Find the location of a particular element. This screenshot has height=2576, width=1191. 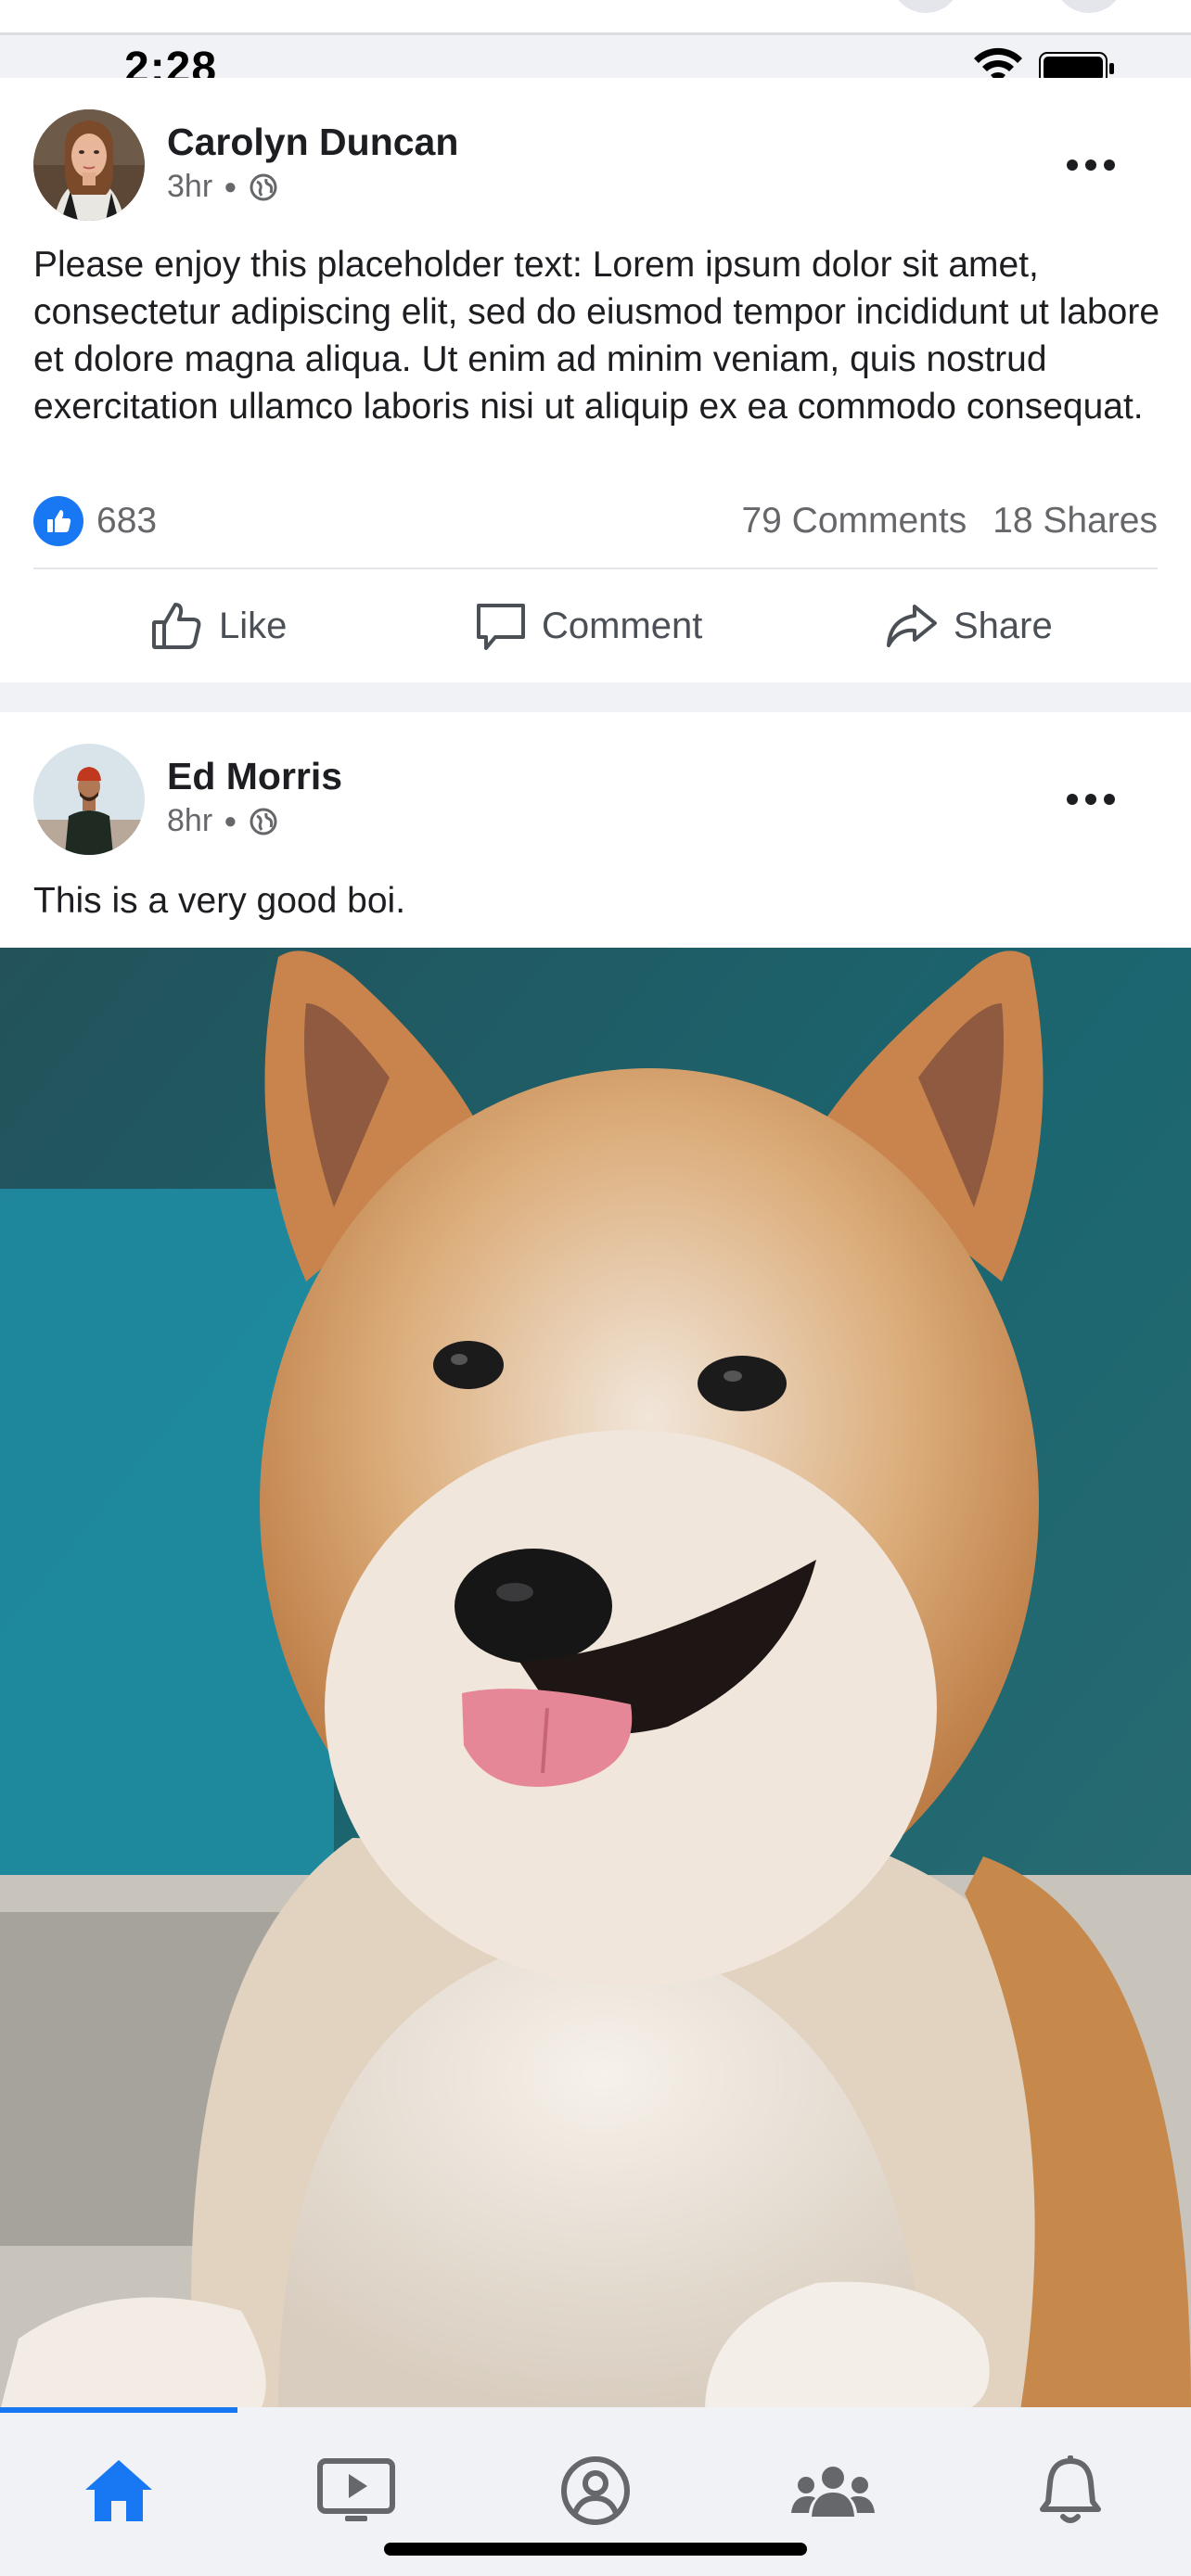

nav-watch is located at coordinates (356, 2490).